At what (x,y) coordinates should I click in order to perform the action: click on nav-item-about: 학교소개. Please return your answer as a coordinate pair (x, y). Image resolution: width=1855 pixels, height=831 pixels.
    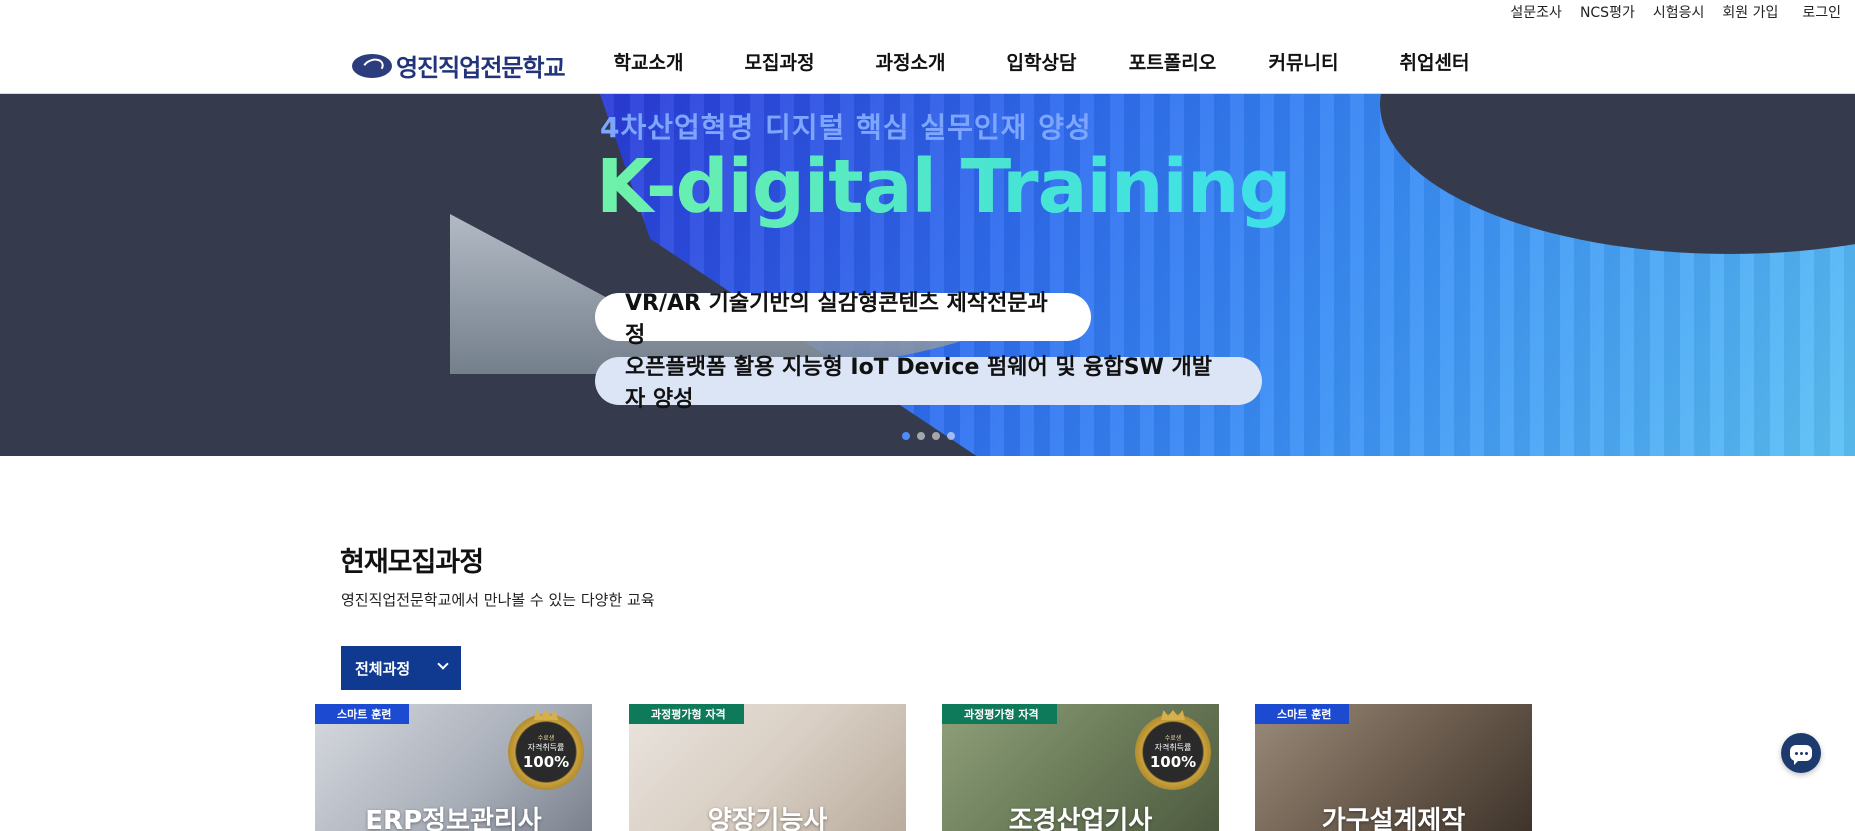
    Looking at the image, I should click on (648, 61).